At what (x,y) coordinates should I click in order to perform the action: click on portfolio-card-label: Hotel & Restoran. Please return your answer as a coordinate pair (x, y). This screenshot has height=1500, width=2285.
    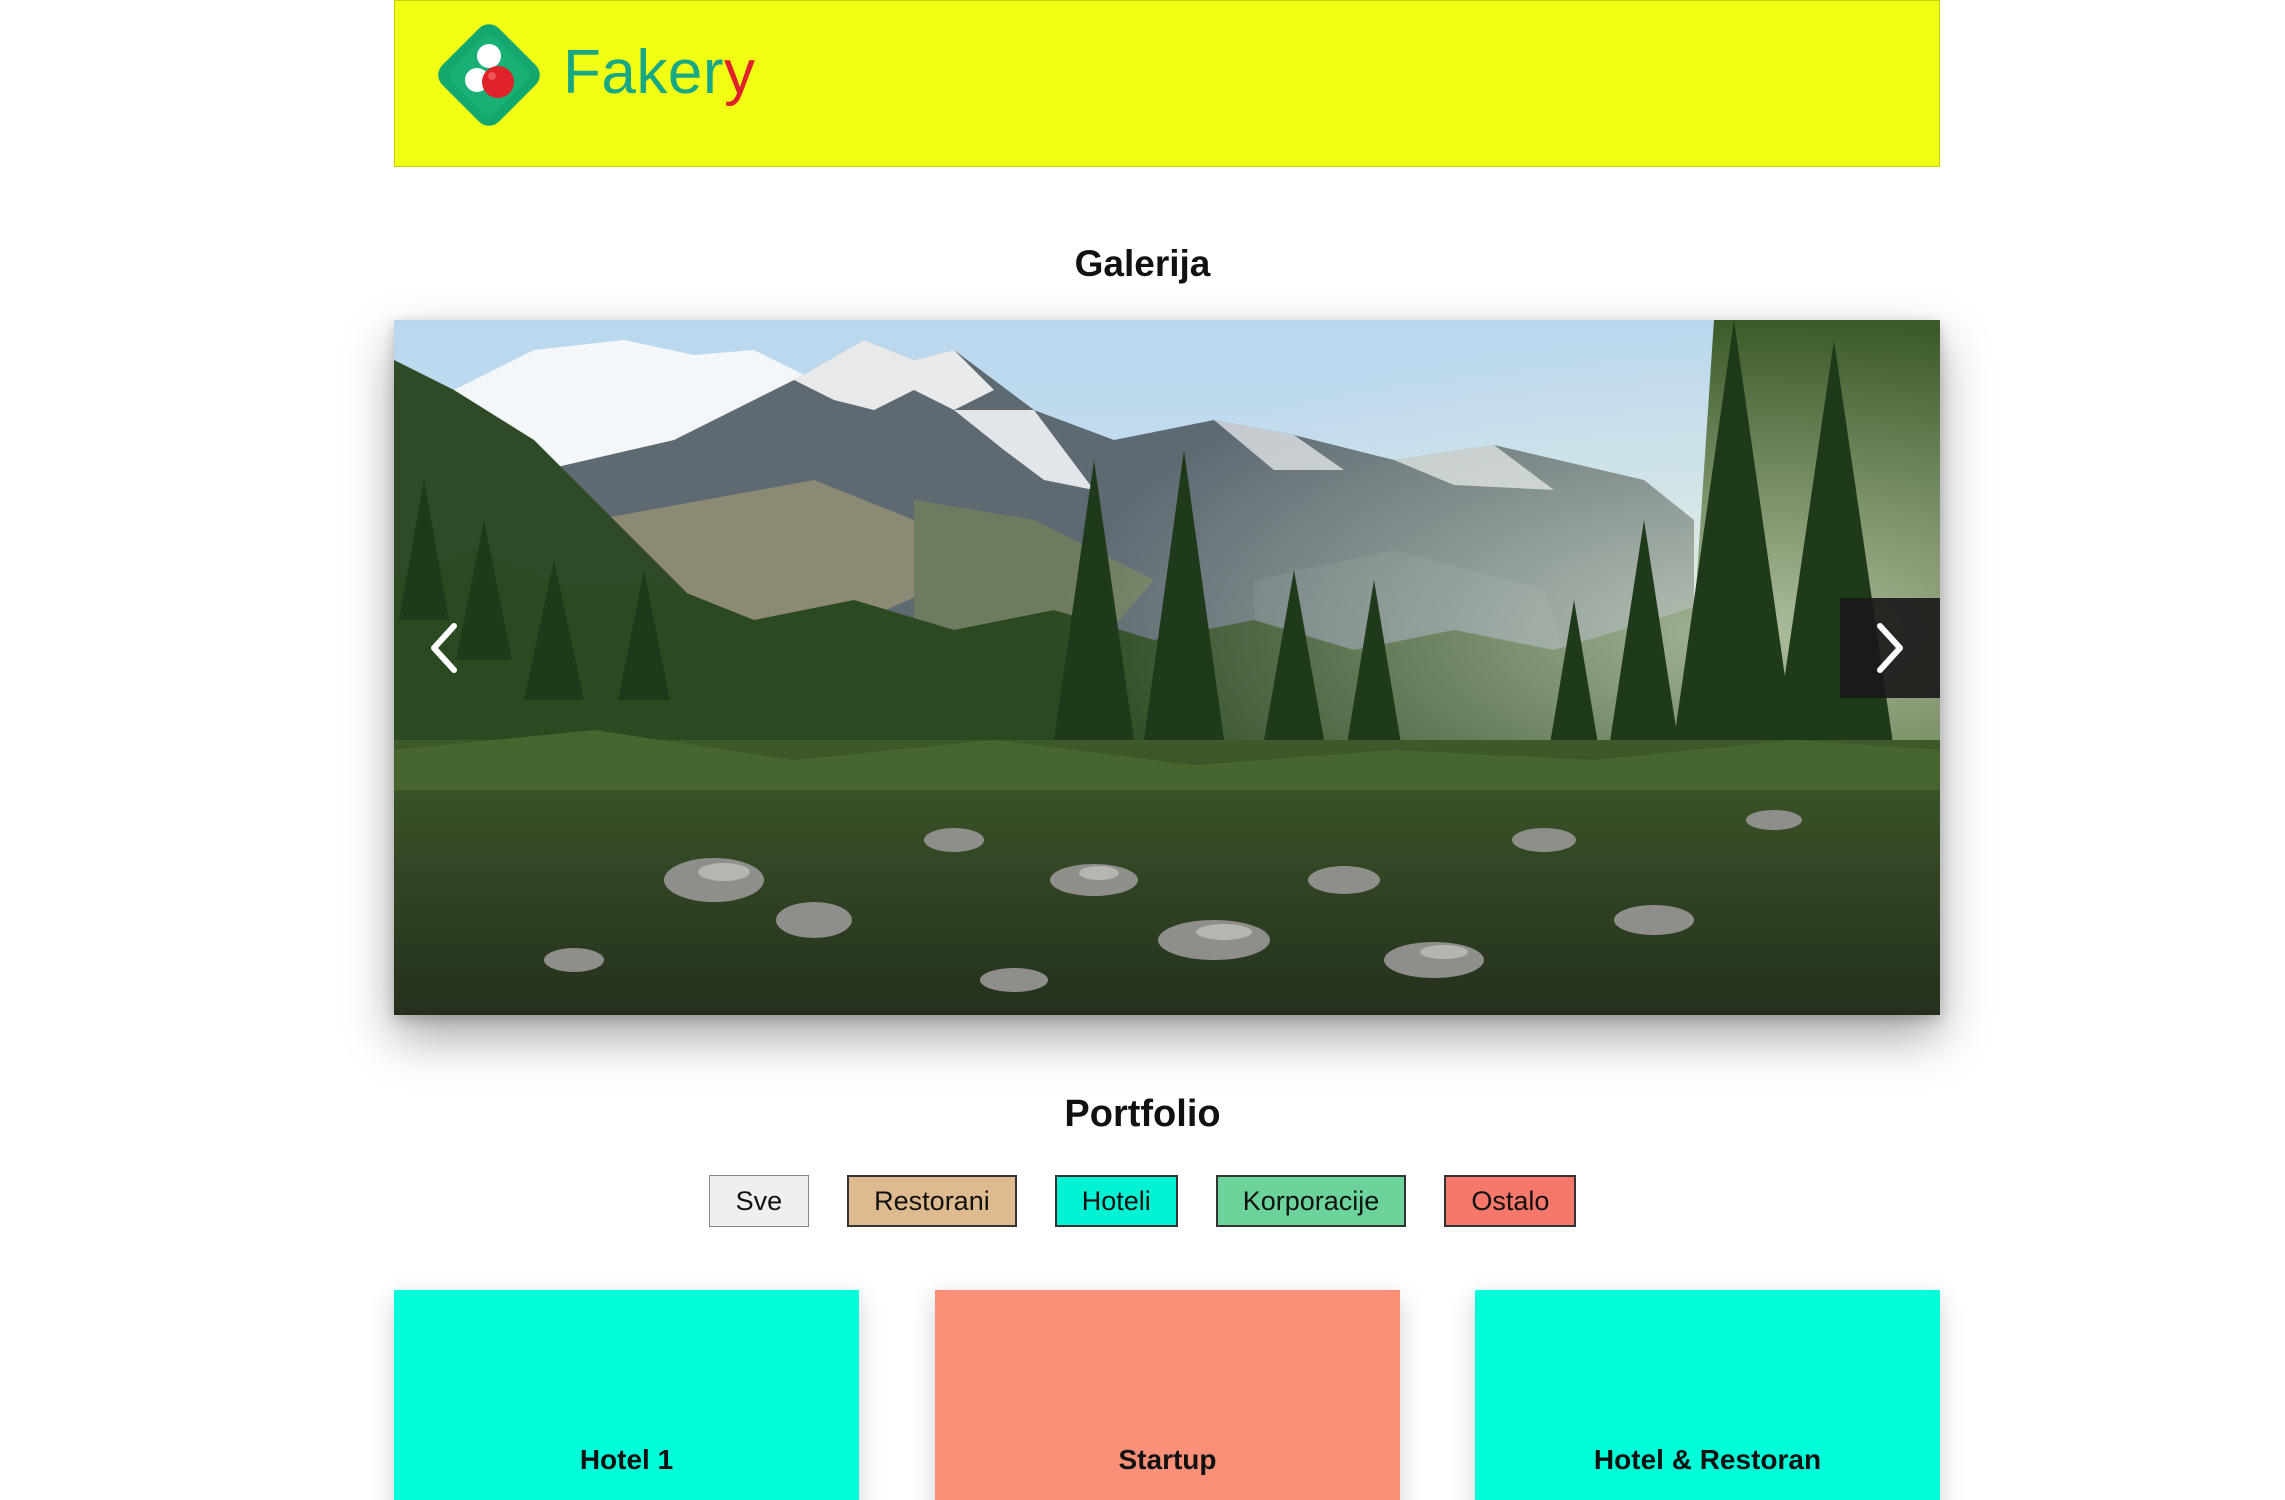
    Looking at the image, I should click on (1707, 1459).